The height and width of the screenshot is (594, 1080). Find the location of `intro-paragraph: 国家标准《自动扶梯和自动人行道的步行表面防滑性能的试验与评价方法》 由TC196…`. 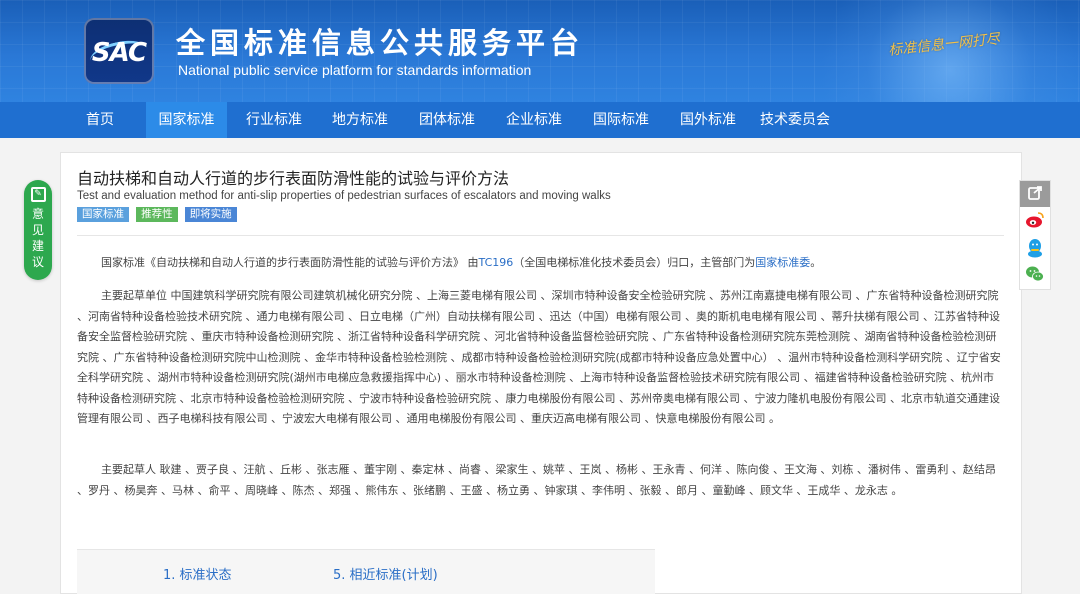

intro-paragraph: 国家标准《自动扶梯和自动人行道的步行表面防滑性能的试验与评价方法》 由TC196… is located at coordinates (540, 263).